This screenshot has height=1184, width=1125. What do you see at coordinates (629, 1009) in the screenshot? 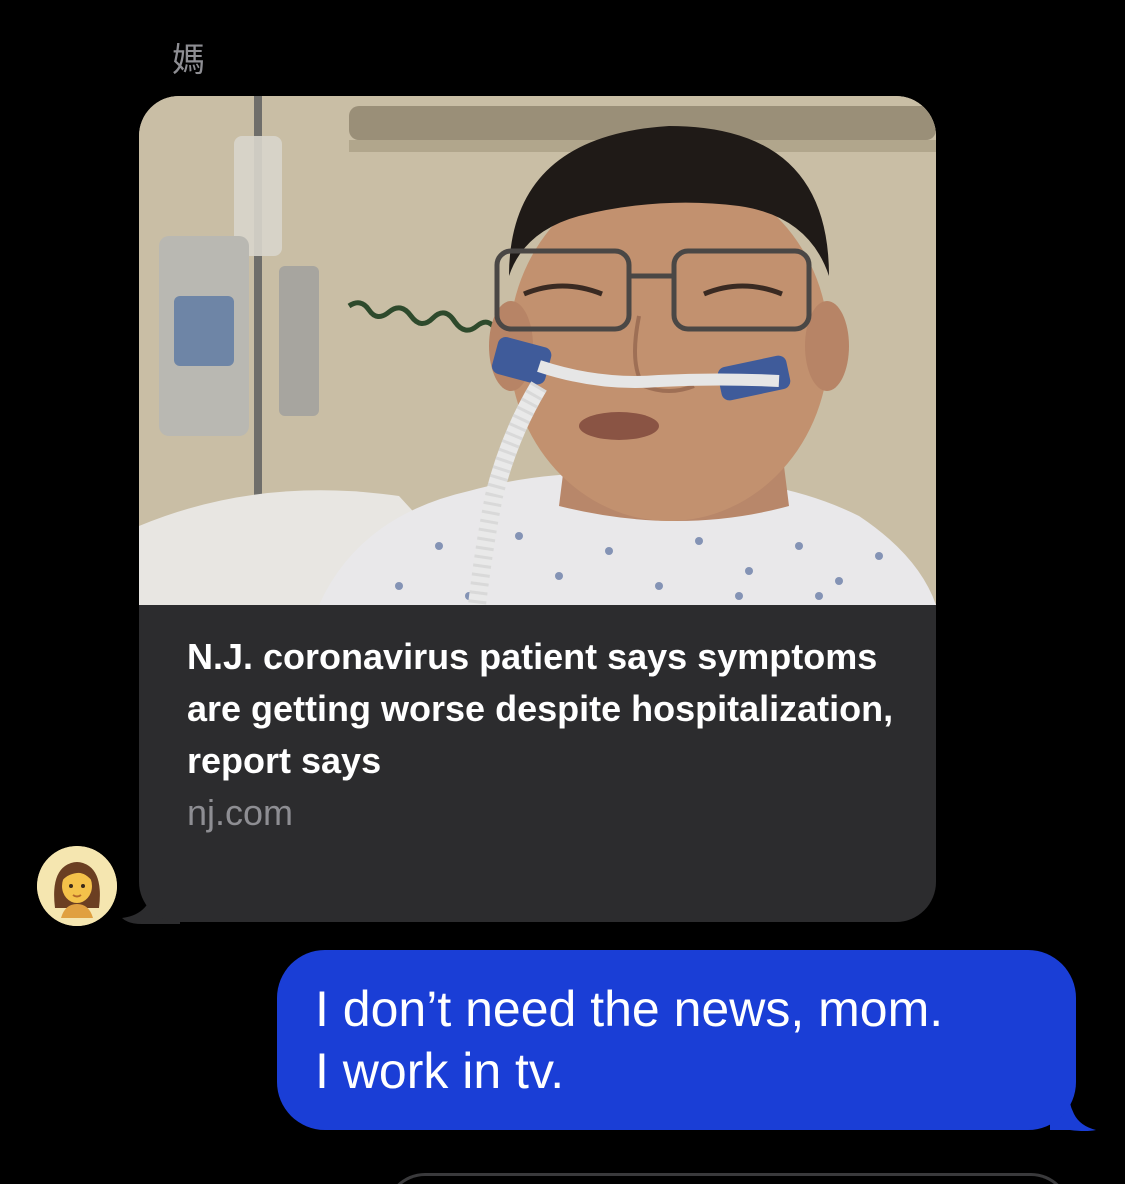
I see `outgoing-message-line-1: I don’t need the news, mom.` at bounding box center [629, 1009].